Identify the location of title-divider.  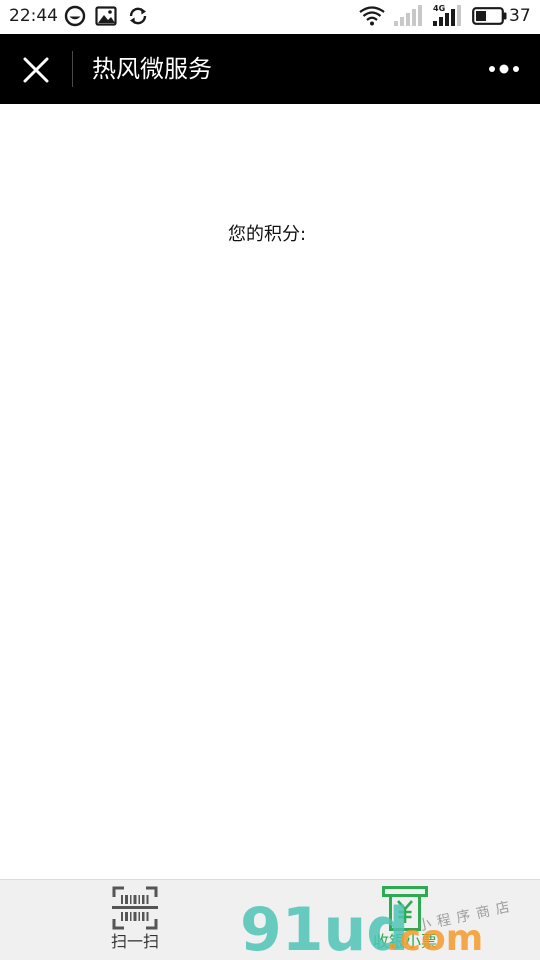
(72, 69).